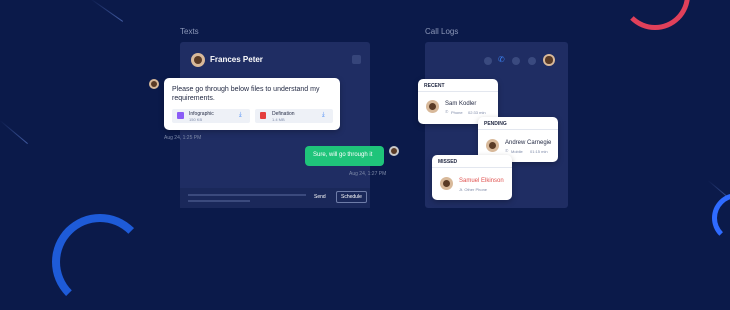 The image size is (730, 310). Describe the element at coordinates (516, 61) in the screenshot. I see `voicemail-icon` at that location.